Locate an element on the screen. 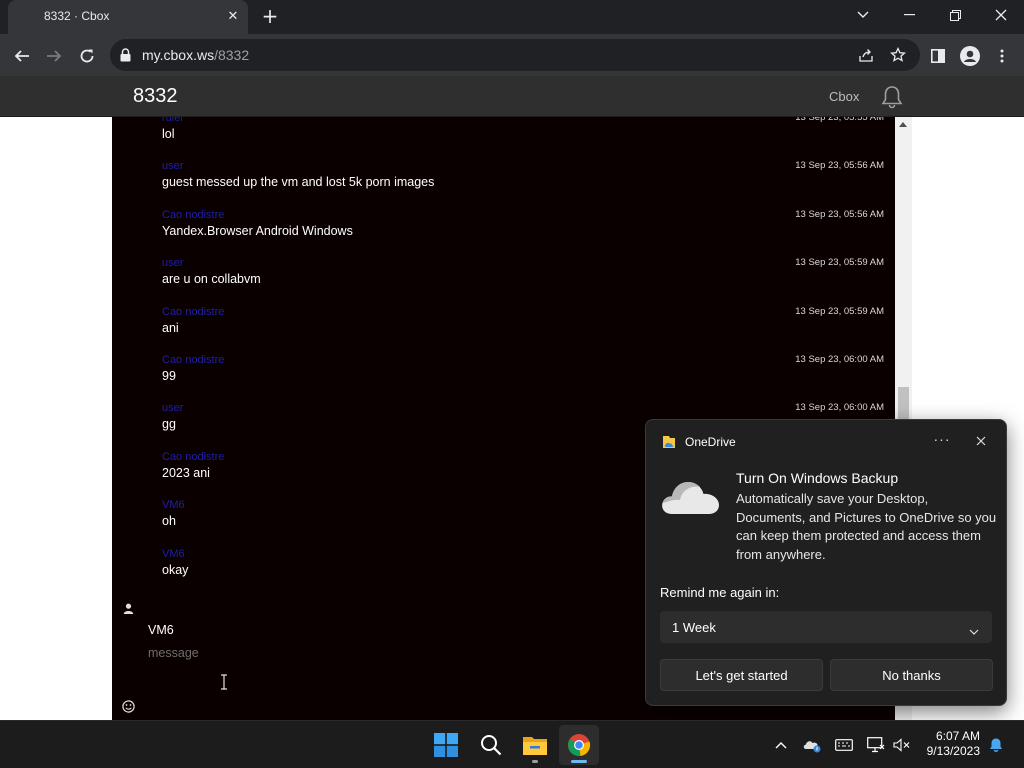  bell-icon is located at coordinates (892, 99).